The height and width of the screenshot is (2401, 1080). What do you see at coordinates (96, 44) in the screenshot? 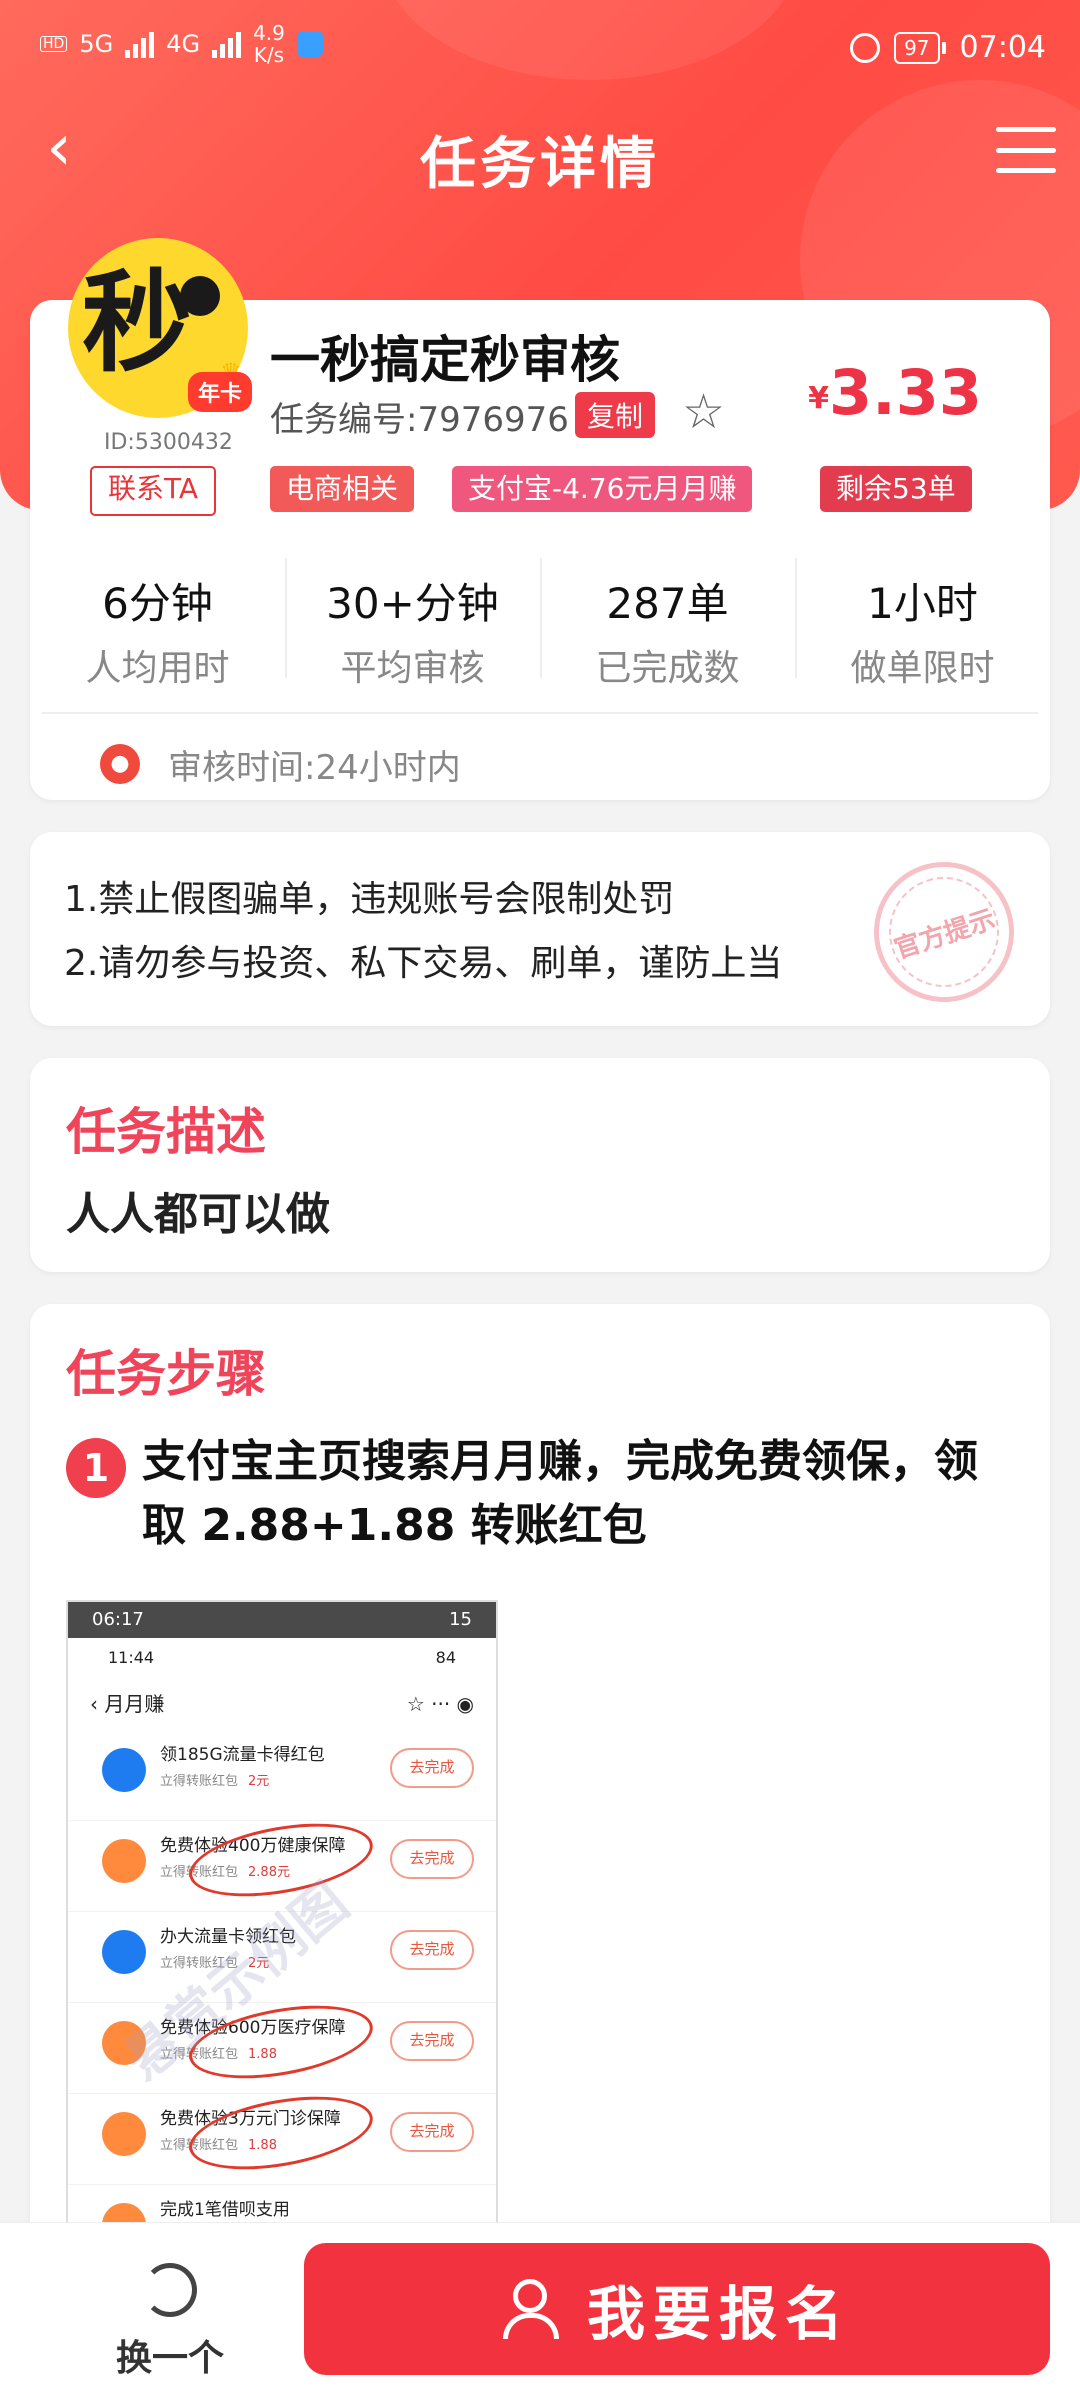
I see `network-5g-label: 5G` at bounding box center [96, 44].